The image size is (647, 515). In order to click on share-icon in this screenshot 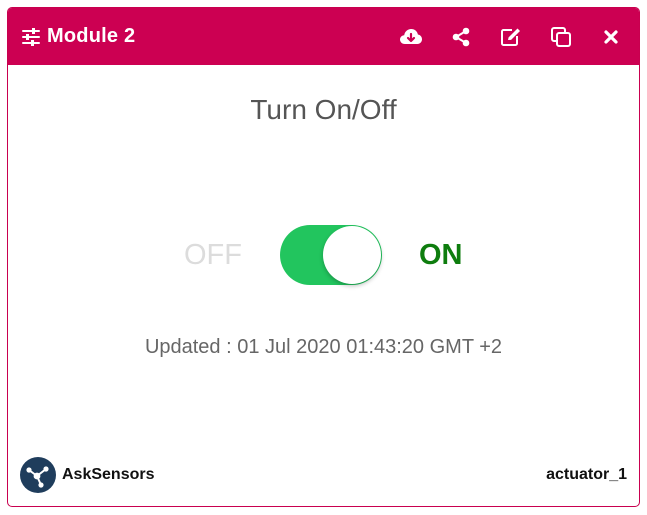, I will do `click(461, 36)`.